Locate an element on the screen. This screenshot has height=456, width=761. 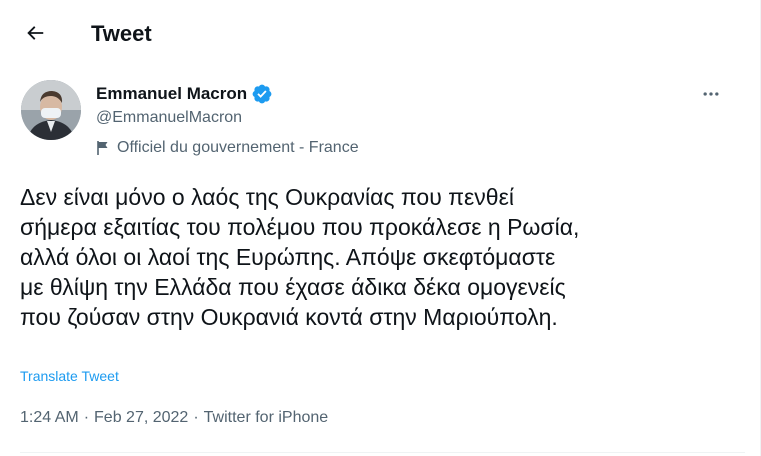
name-row: Emmanuel Macron is located at coordinates (184, 94).